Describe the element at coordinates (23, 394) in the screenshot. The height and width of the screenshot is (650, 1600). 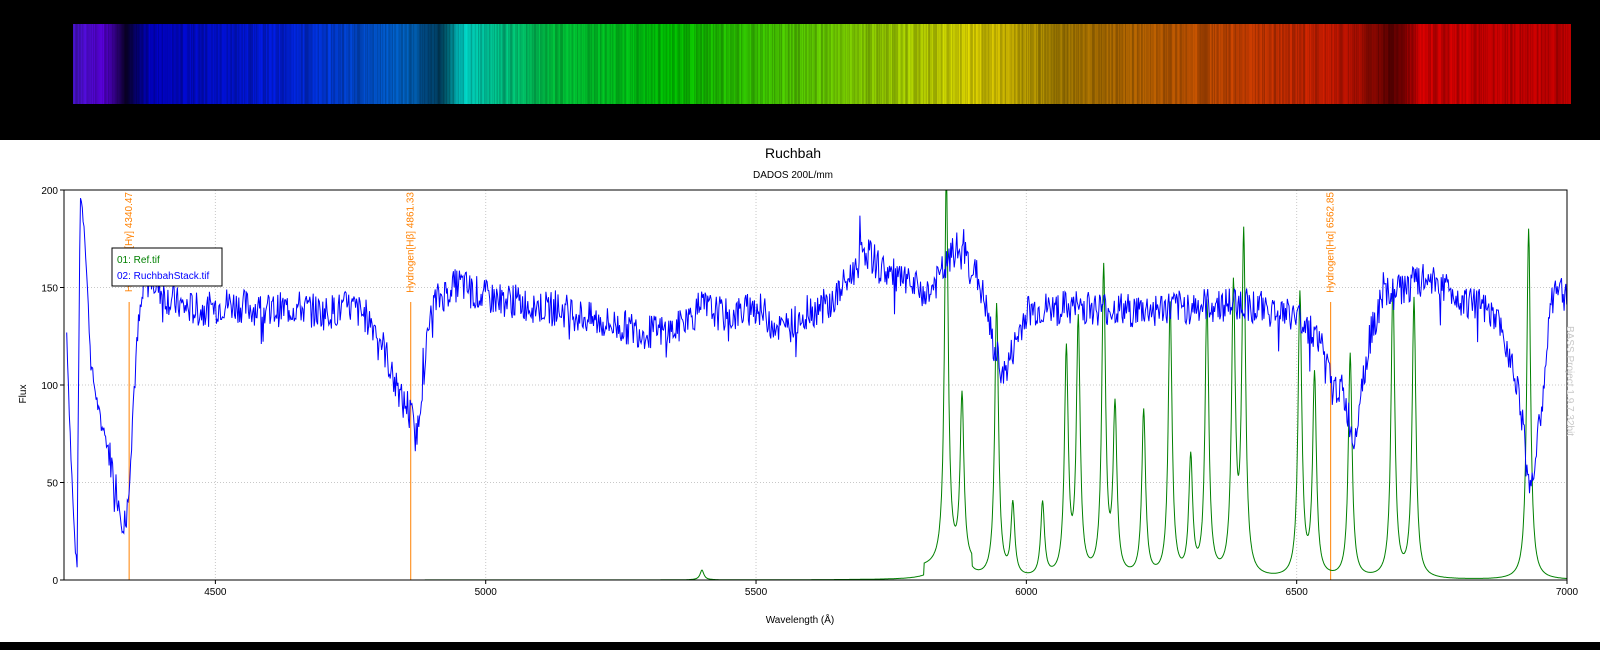
I see `y-axis-title: Flux` at that location.